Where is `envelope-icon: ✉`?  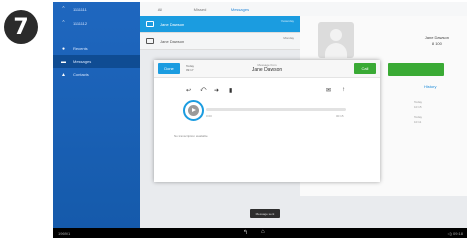
envelope-icon: ✉ is located at coordinates (328, 90).